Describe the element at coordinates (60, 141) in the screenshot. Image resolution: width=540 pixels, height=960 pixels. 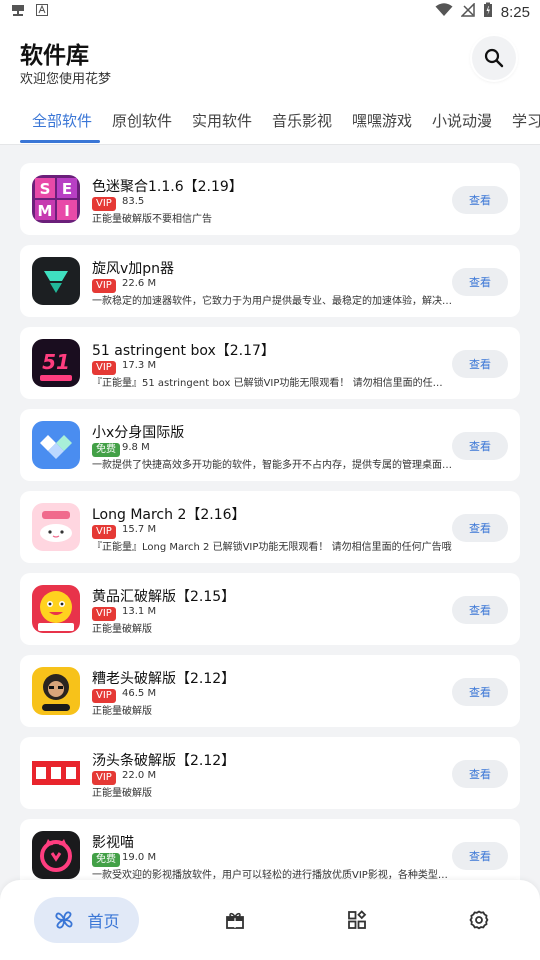
I see `active-tab-indicator` at that location.